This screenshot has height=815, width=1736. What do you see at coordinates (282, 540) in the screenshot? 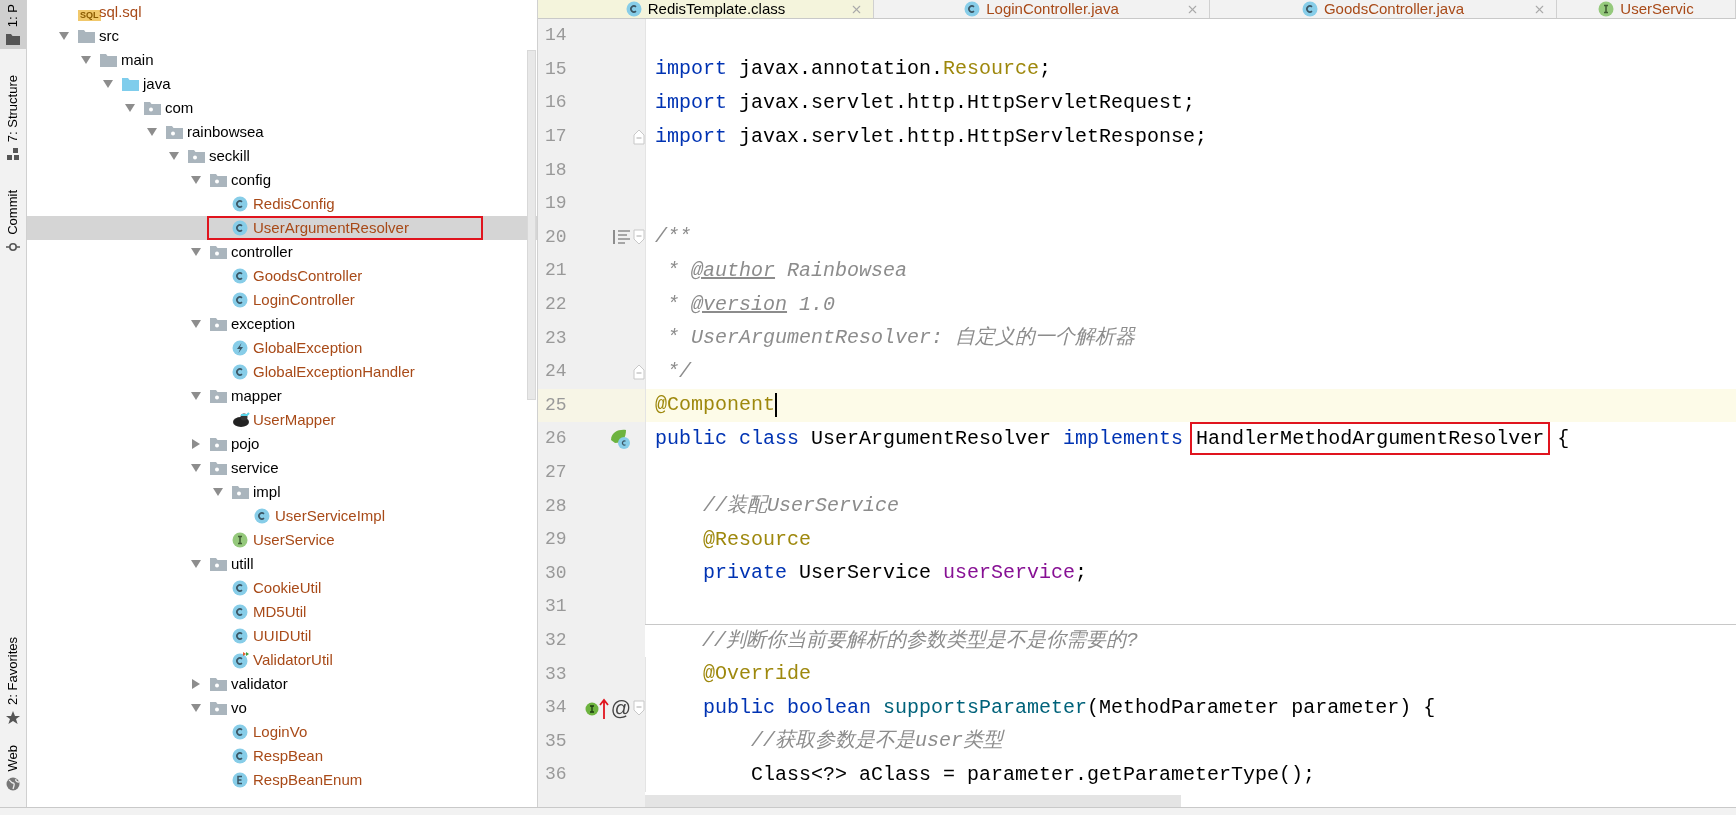
I see `tree-item: UserService` at bounding box center [282, 540].